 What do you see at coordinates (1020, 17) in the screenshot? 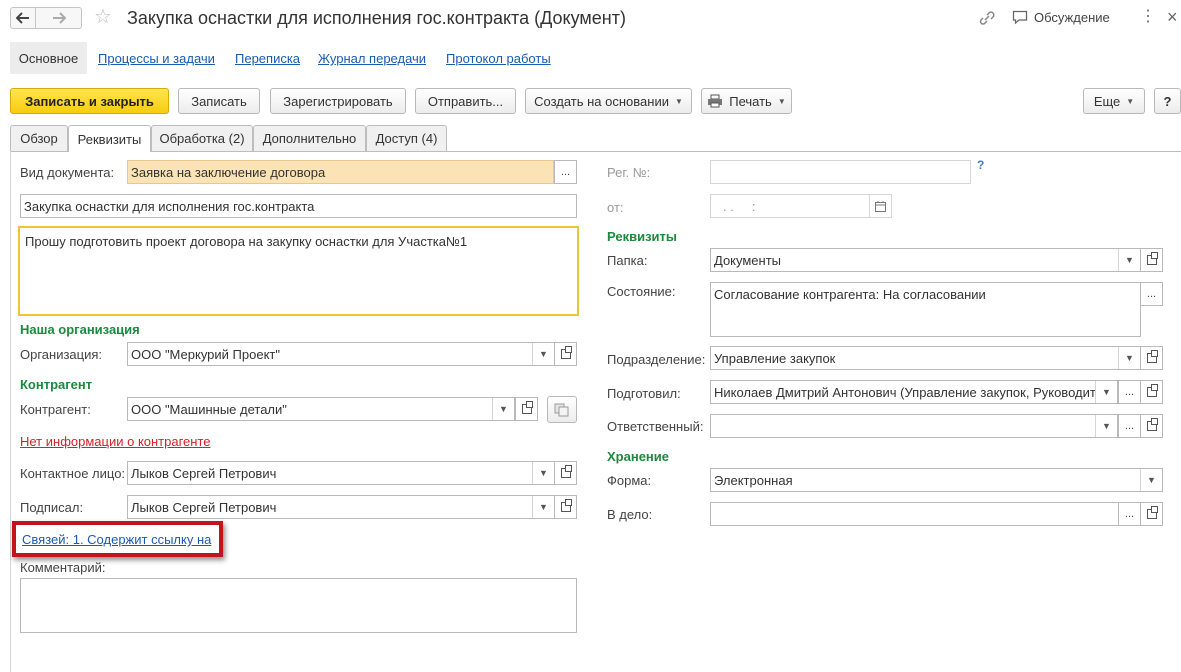
I see `chat-icon` at bounding box center [1020, 17].